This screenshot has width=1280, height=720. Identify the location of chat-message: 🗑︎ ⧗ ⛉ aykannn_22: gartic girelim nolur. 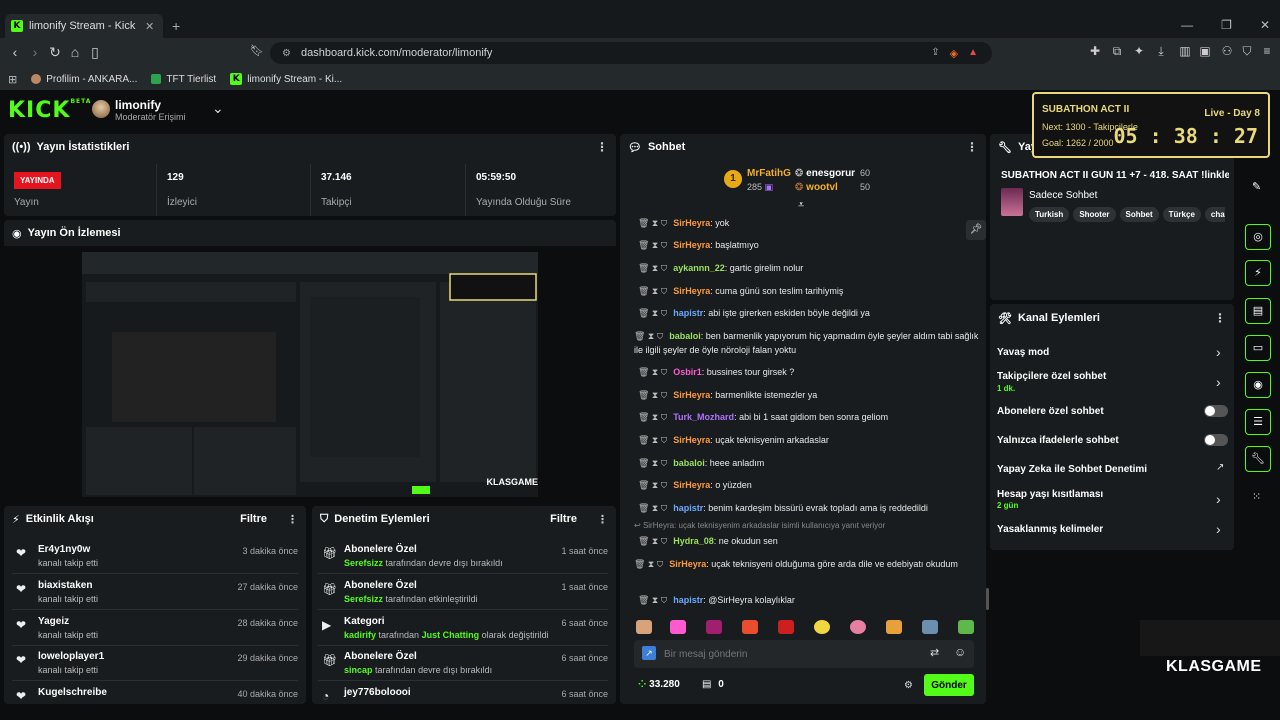
(809, 268).